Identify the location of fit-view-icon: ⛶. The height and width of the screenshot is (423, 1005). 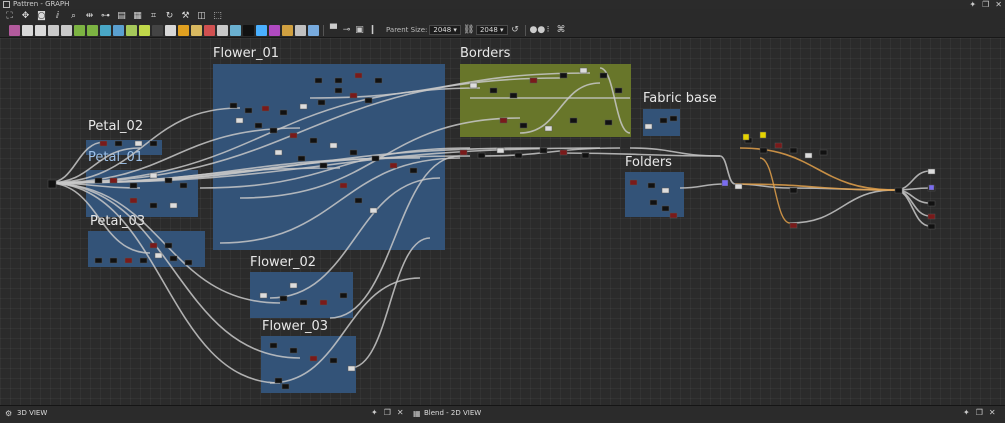
(9, 16).